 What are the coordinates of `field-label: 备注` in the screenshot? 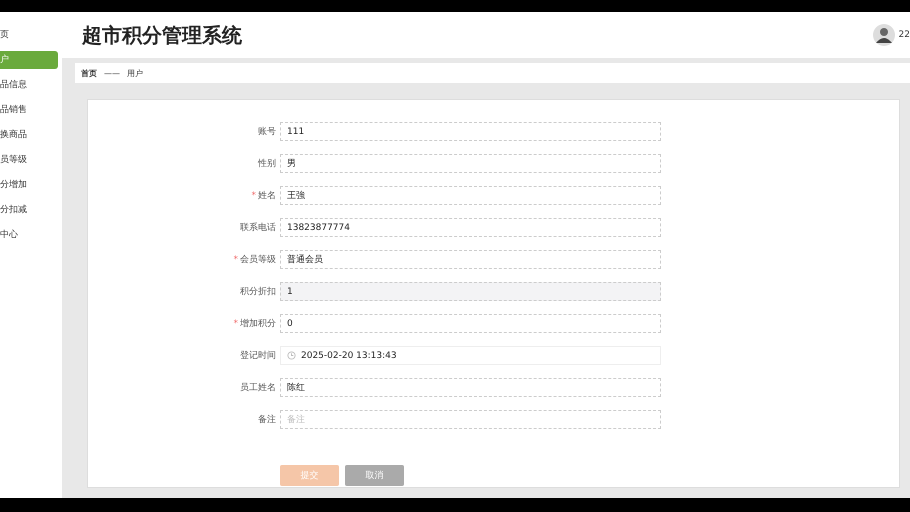 It's located at (267, 420).